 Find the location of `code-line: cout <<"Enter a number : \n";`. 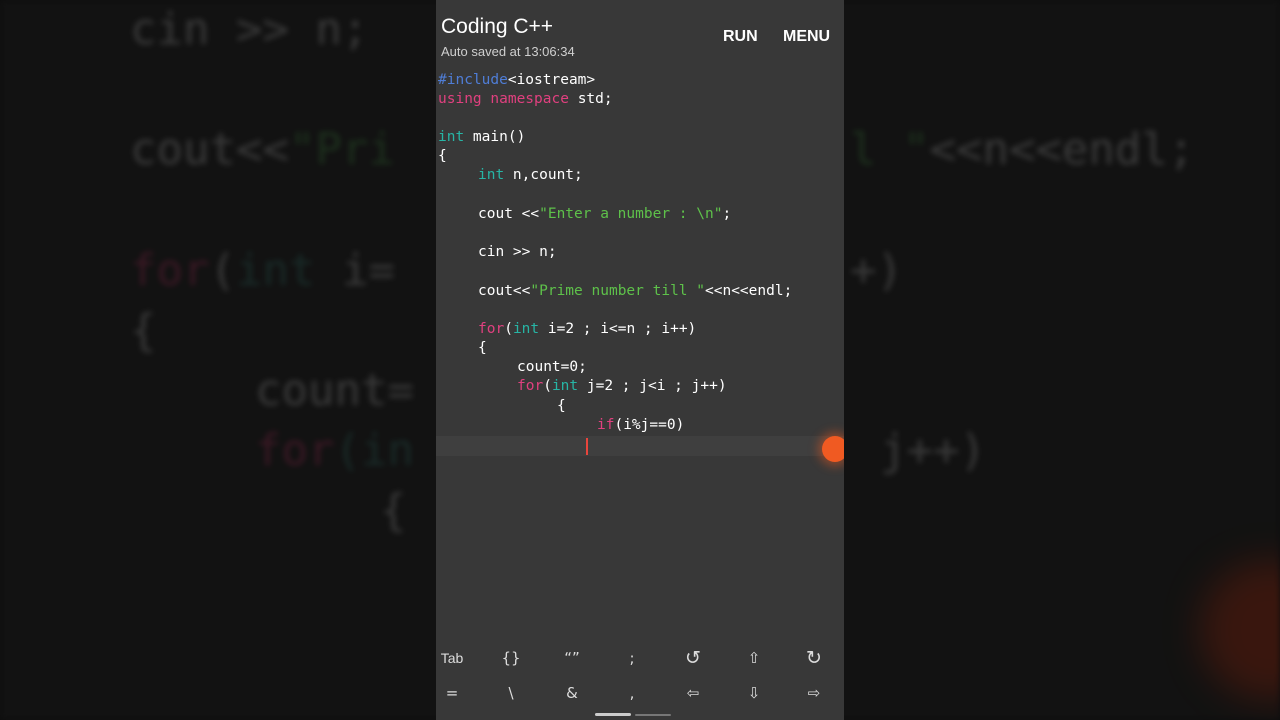

code-line: cout <<"Enter a number : \n"; is located at coordinates (605, 214).